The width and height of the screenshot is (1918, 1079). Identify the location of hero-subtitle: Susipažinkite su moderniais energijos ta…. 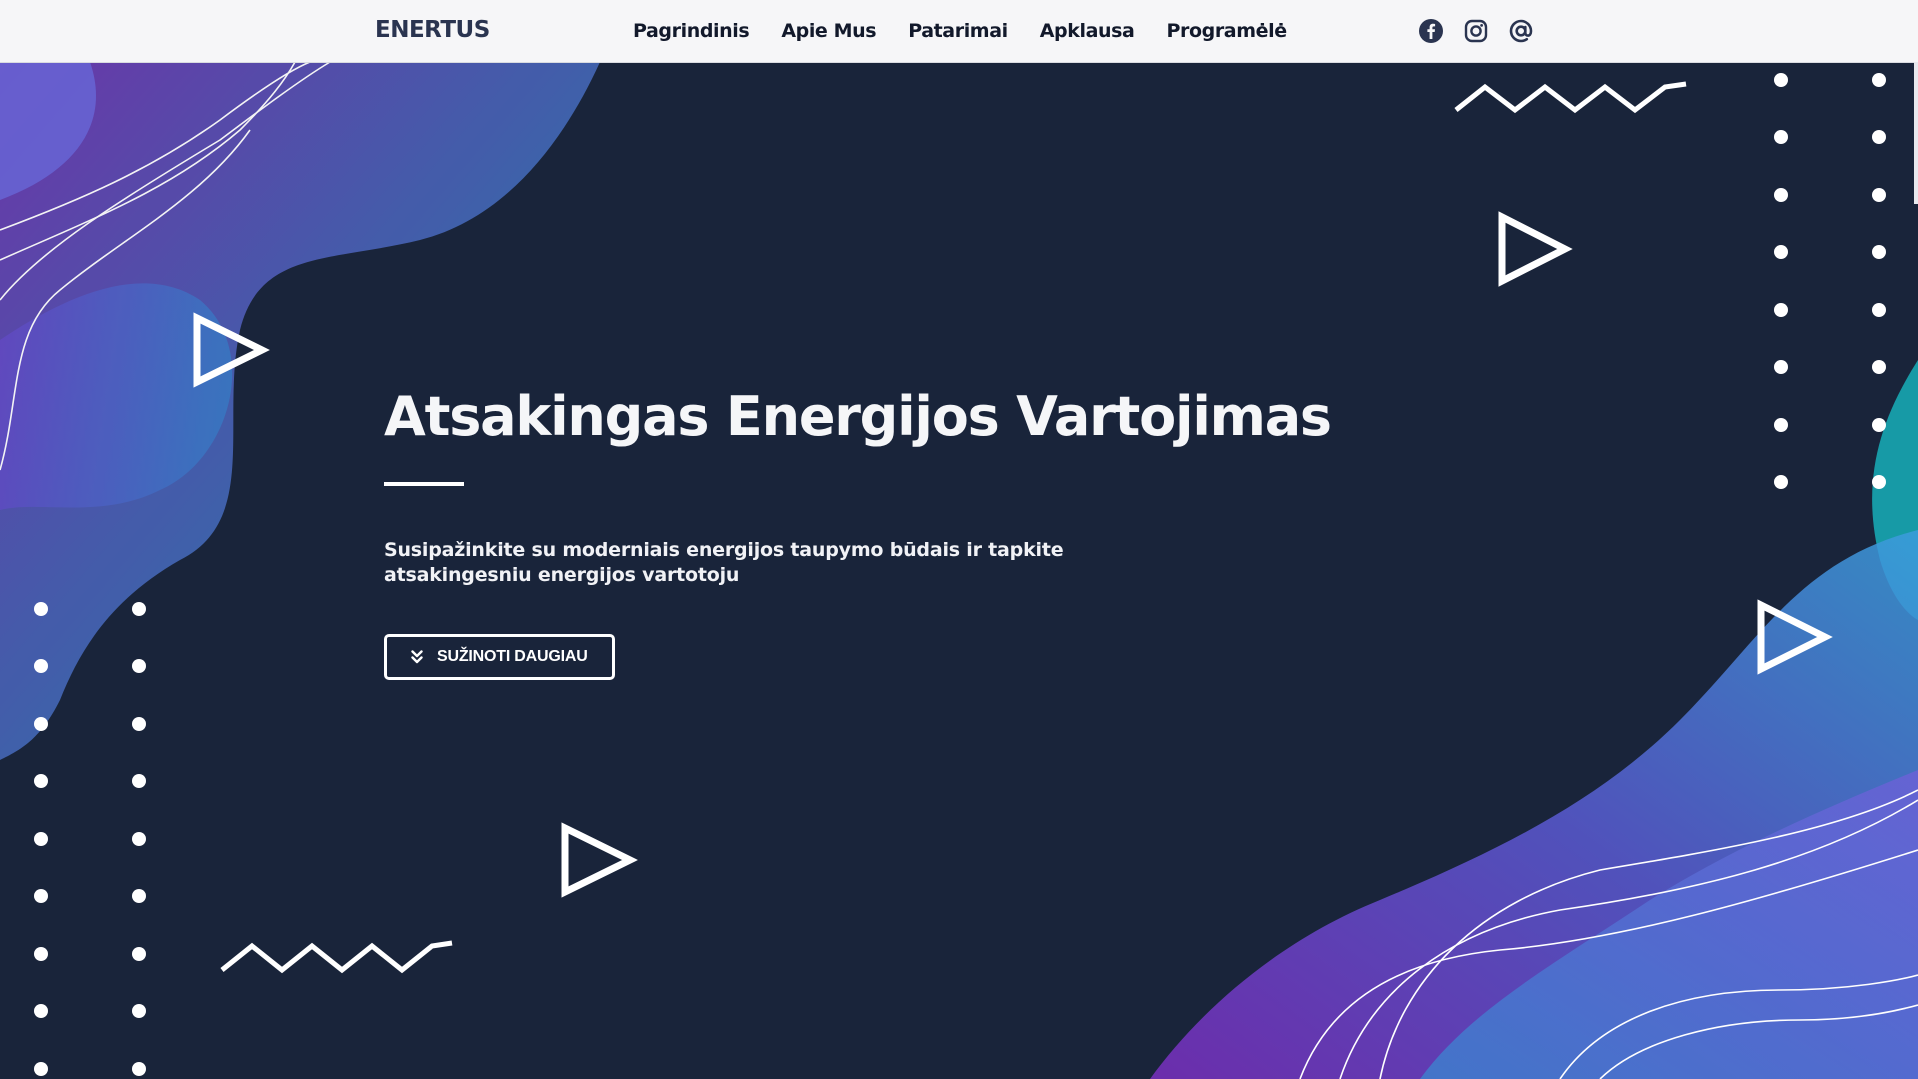
(724, 562).